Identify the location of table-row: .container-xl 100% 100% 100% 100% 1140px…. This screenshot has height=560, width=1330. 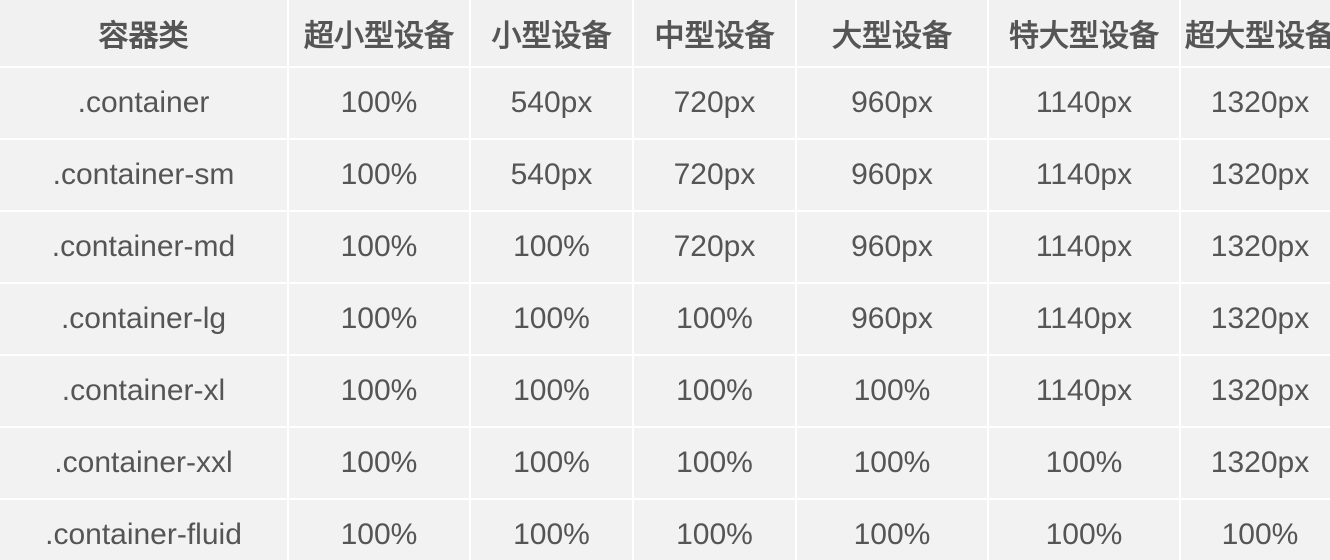
(665, 391).